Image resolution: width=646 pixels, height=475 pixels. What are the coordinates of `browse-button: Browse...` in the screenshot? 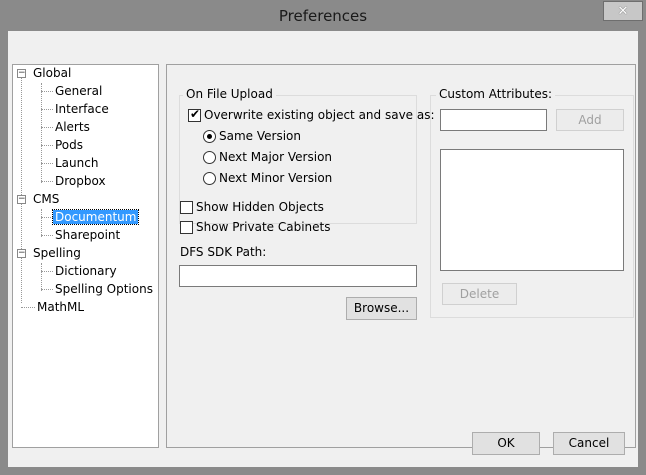 It's located at (381, 308).